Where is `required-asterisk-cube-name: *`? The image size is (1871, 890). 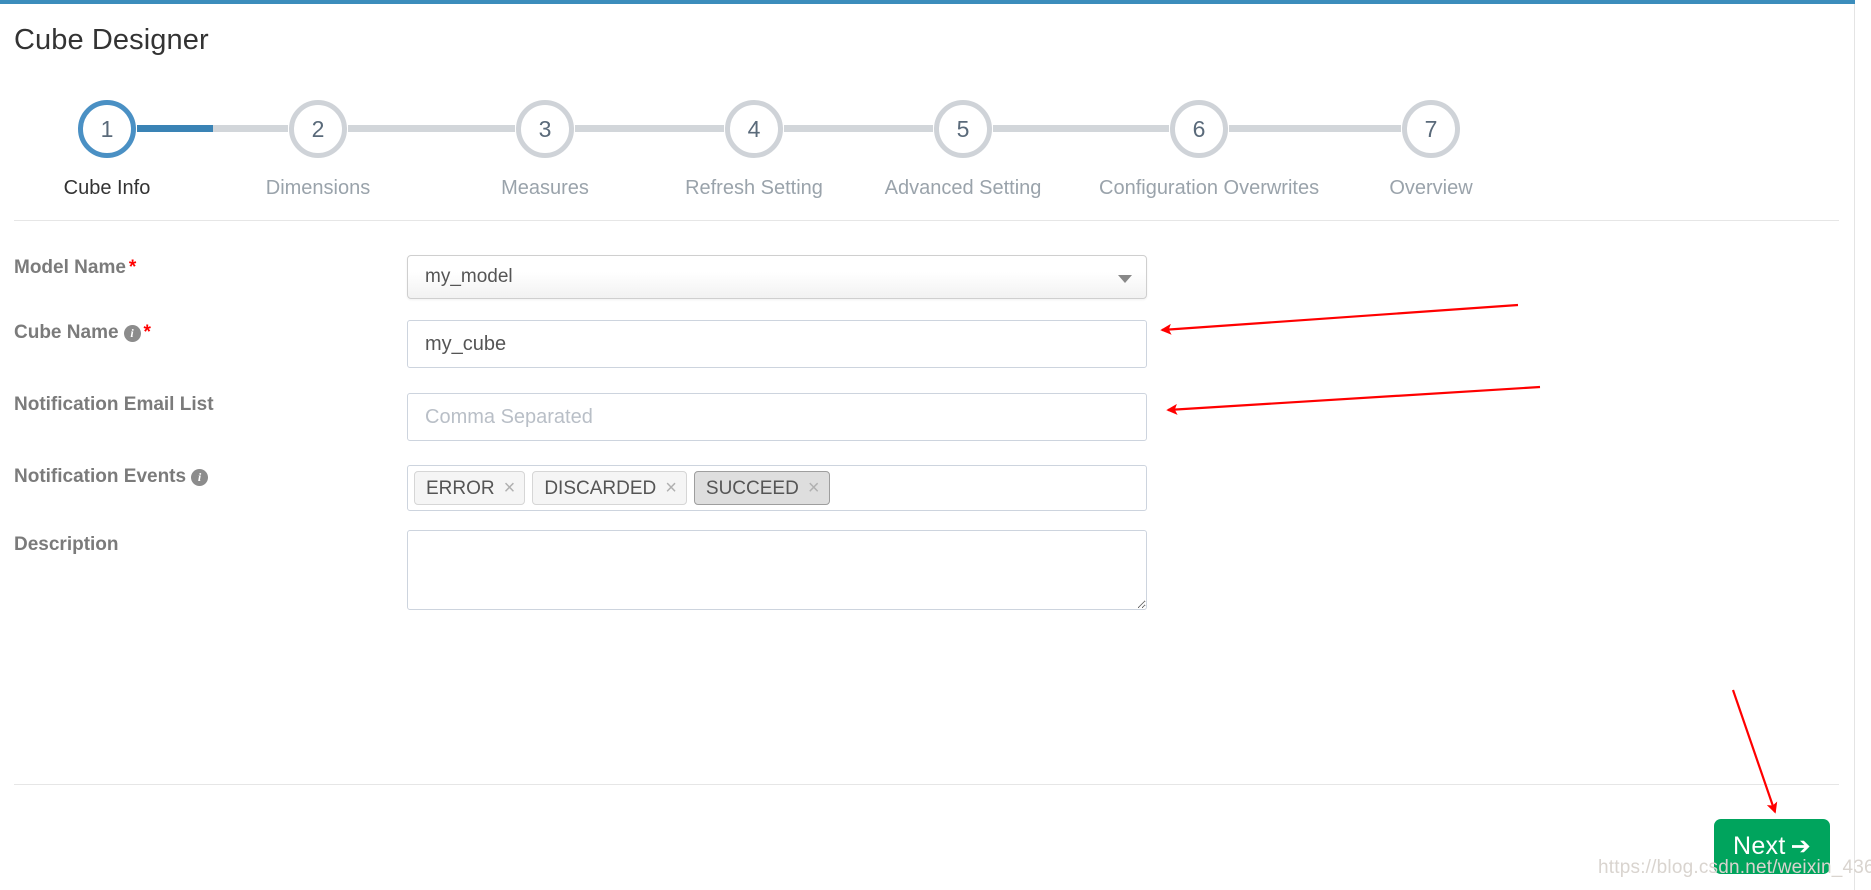 required-asterisk-cube-name: * is located at coordinates (147, 332).